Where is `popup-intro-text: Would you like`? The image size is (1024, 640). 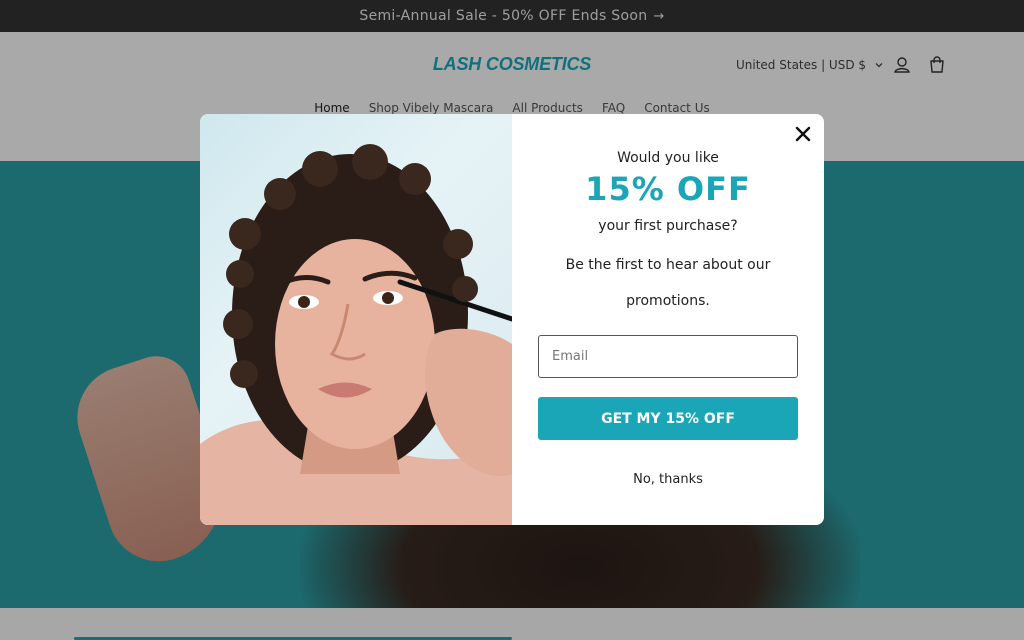
popup-intro-text: Would you like is located at coordinates (668, 158).